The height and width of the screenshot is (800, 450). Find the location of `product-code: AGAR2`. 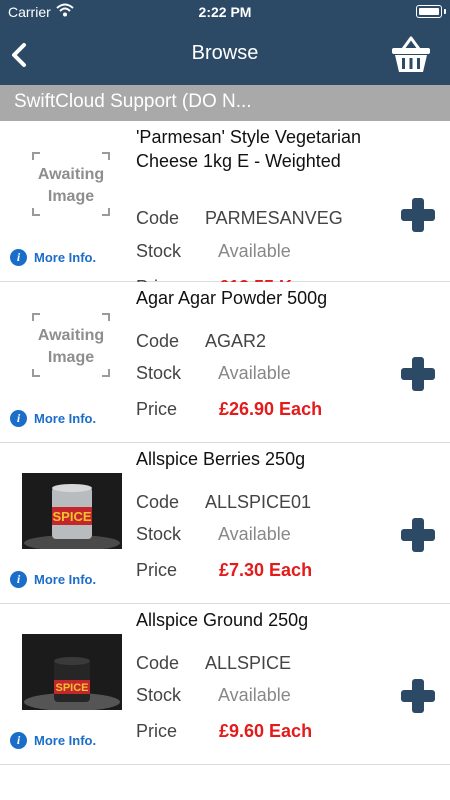

product-code: AGAR2 is located at coordinates (236, 341).